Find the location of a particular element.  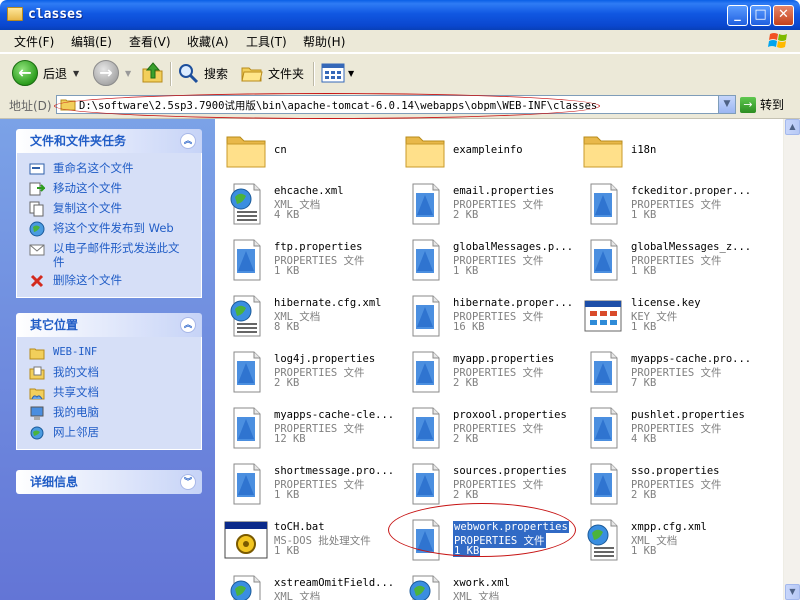

go-arrow-icon: → is located at coordinates (748, 104).